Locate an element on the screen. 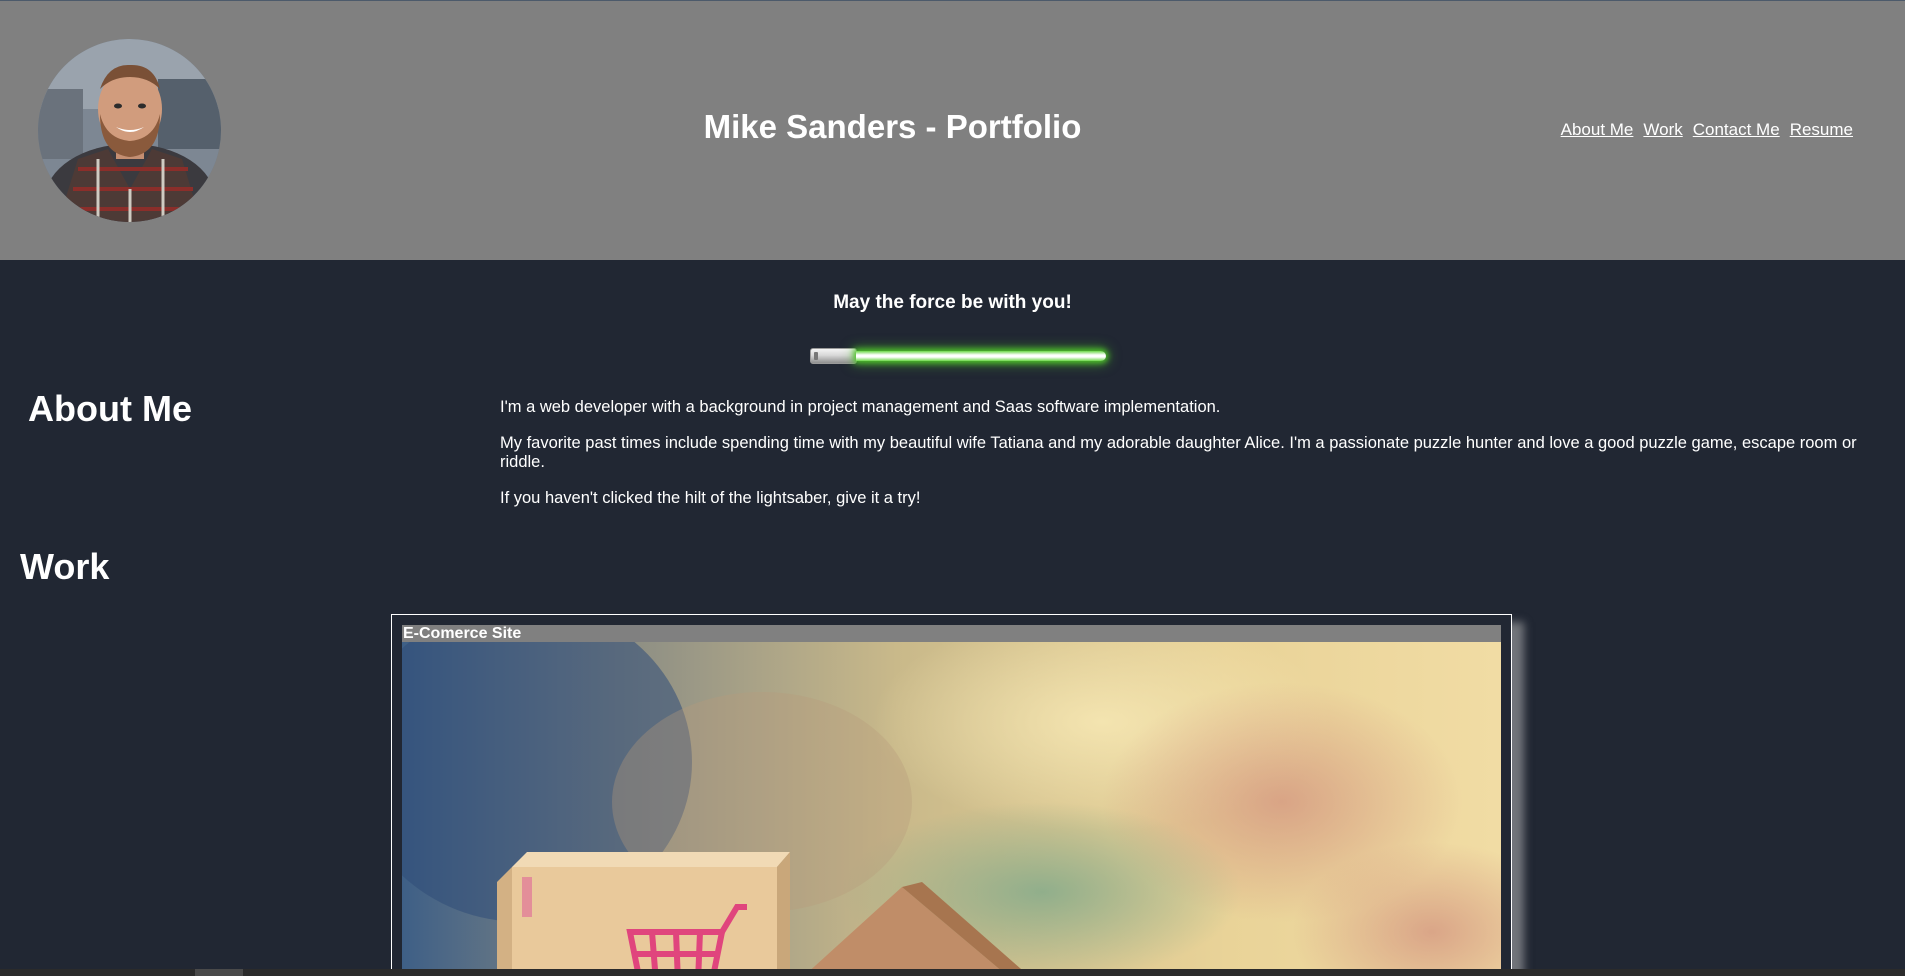  bottom-scrollbar-track is located at coordinates (952, 972).